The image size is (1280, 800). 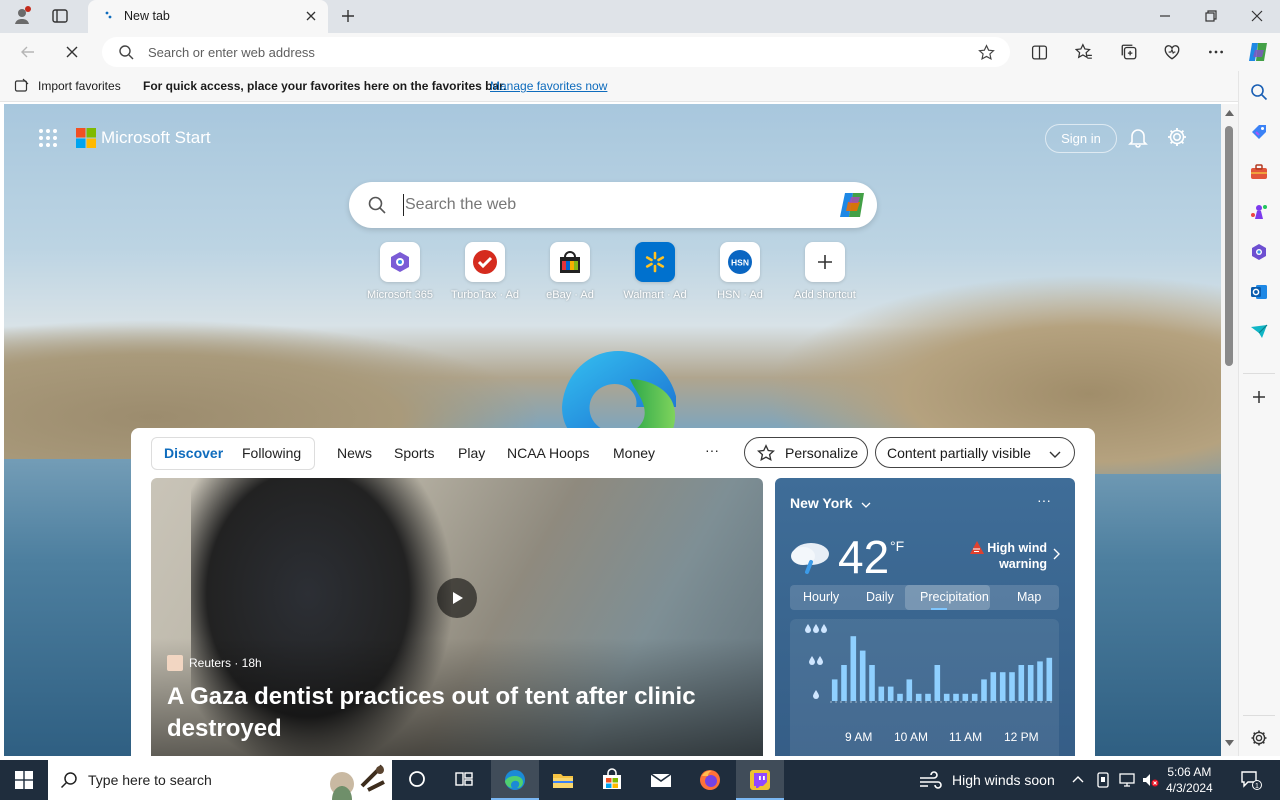 I want to click on sidebar-shopping-icon, so click(x=1259, y=132).